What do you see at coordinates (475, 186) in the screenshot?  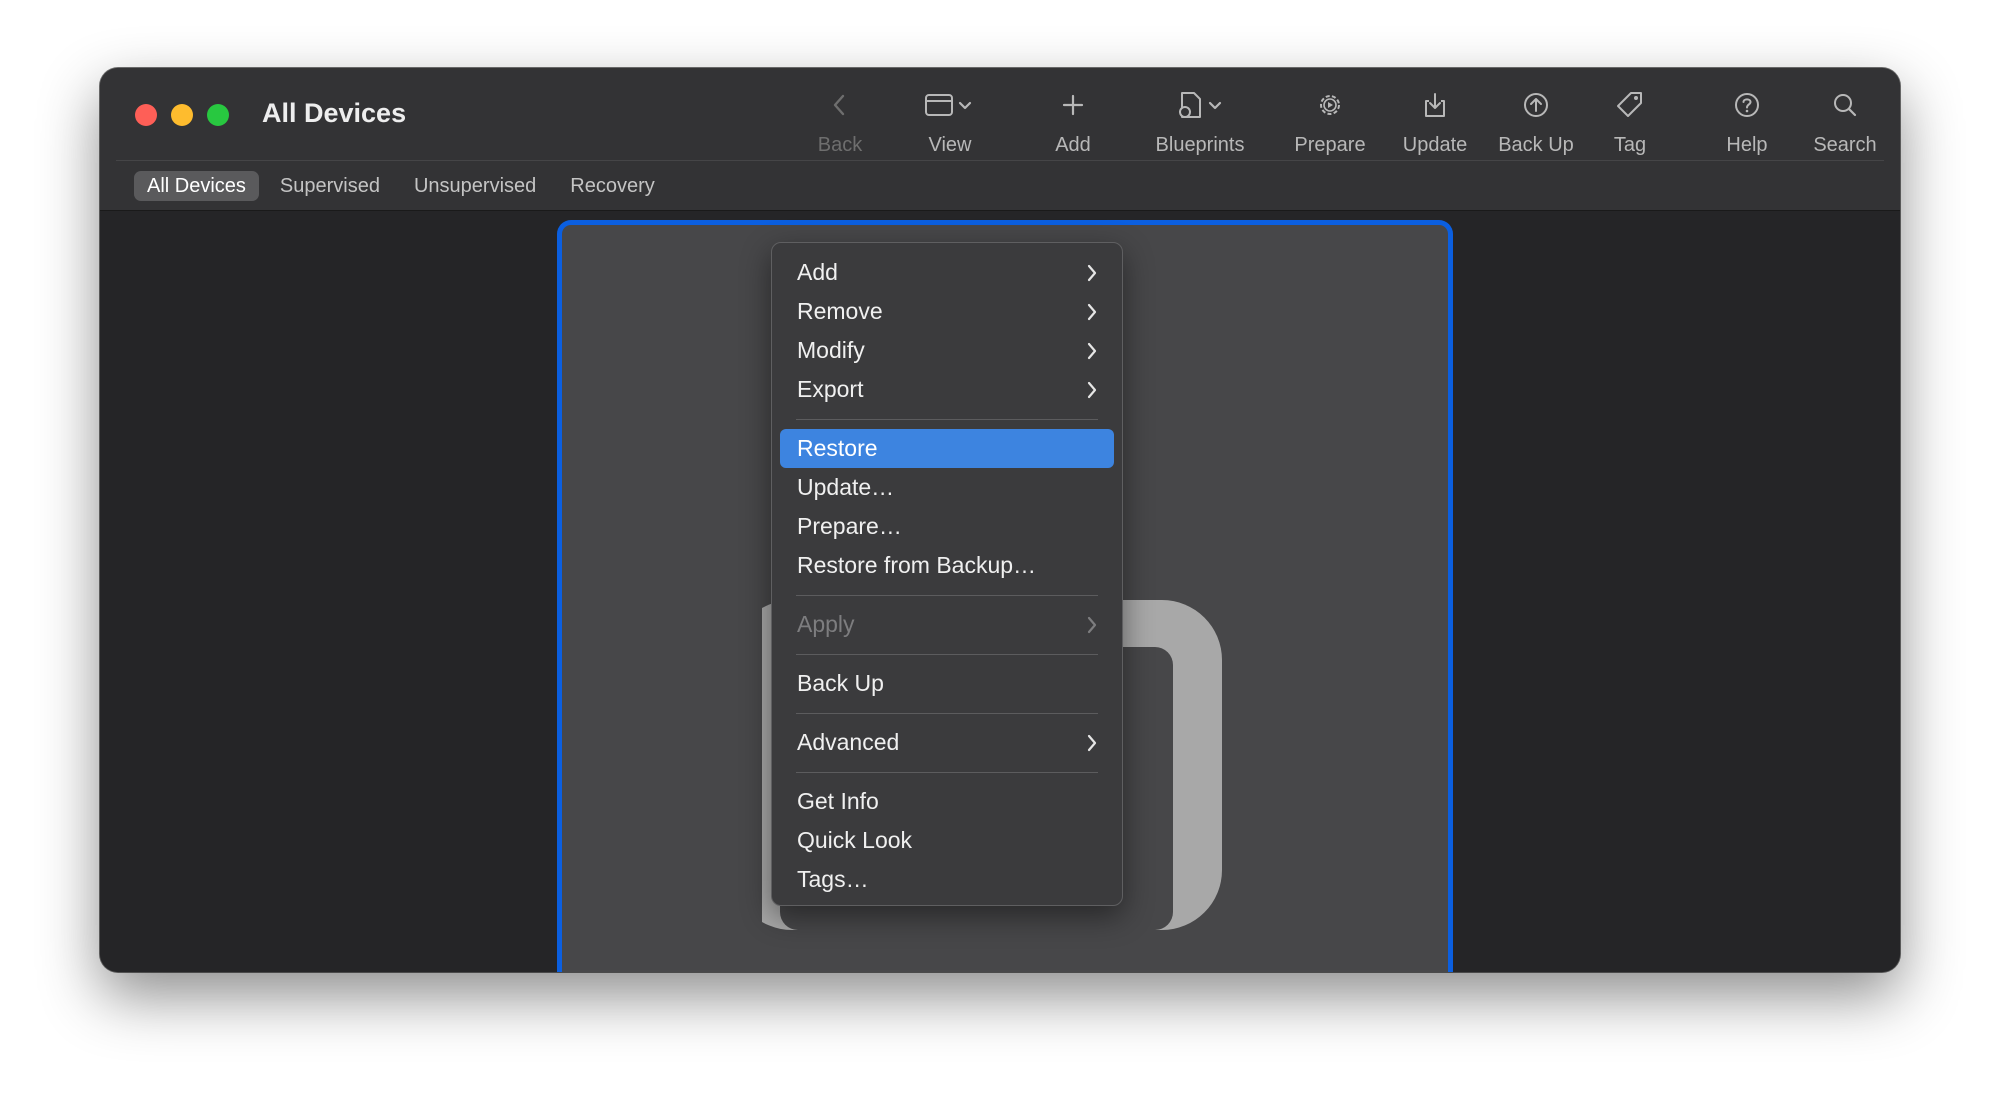 I see `tab-unsupervised: Unsupervised` at bounding box center [475, 186].